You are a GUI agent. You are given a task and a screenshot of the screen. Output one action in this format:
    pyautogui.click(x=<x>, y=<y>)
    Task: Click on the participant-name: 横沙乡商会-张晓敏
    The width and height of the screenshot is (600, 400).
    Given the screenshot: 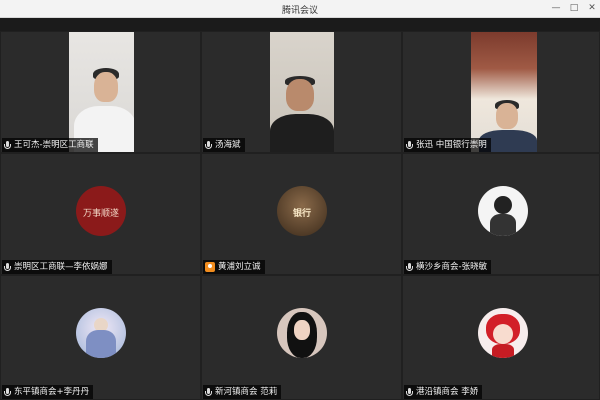 What is the action you would take?
    pyautogui.click(x=452, y=267)
    